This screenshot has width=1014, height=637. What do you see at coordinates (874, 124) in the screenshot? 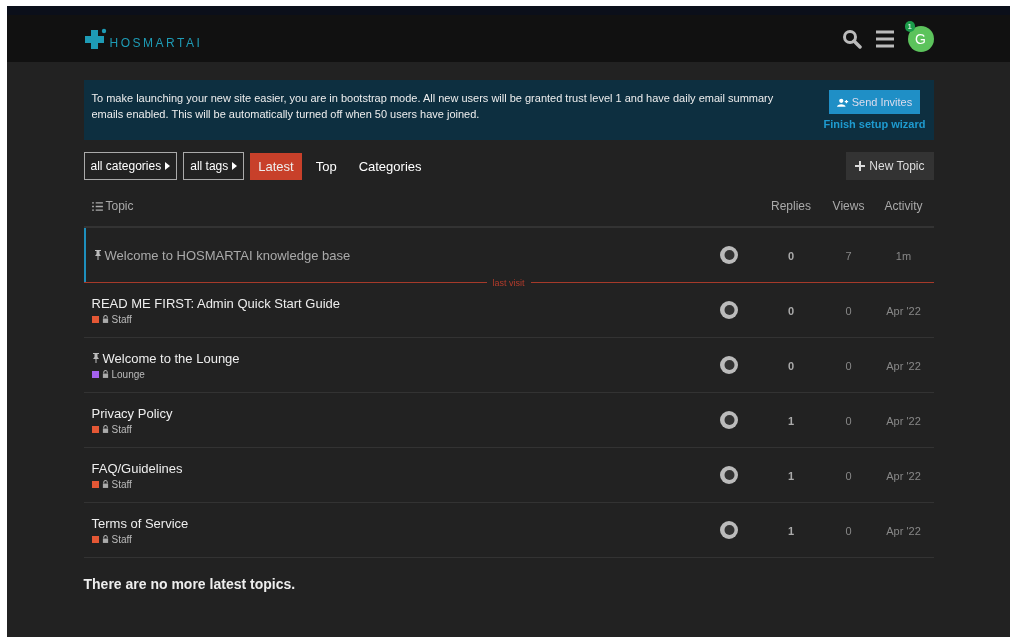
I see `setup-wizard-link: Finish setup wizard` at bounding box center [874, 124].